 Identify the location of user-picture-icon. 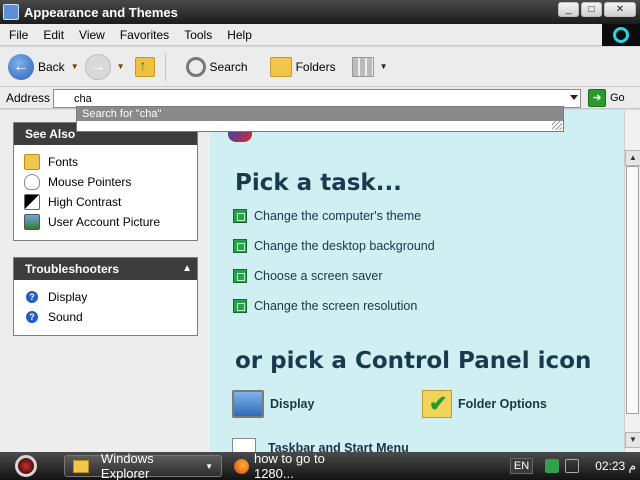
(32, 222).